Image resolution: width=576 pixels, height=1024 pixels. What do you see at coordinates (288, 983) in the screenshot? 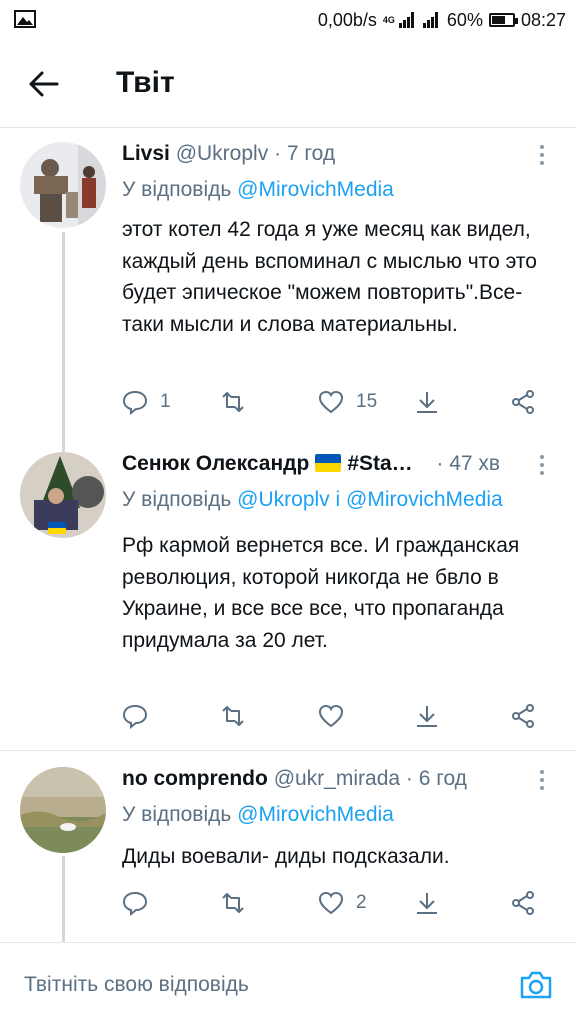
I see `reply-composer: Твітніть свою відповідь` at bounding box center [288, 983].